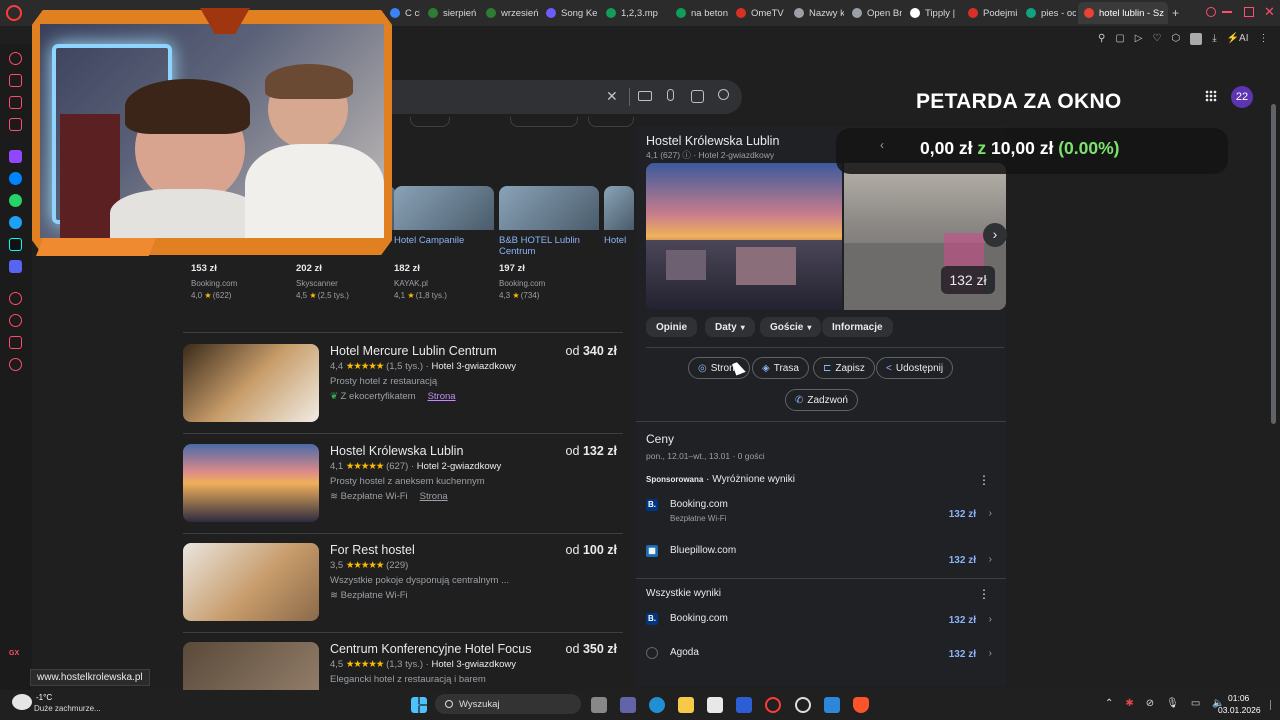 The image size is (1280, 720). What do you see at coordinates (15, 156) in the screenshot?
I see `twitch-icon` at bounding box center [15, 156].